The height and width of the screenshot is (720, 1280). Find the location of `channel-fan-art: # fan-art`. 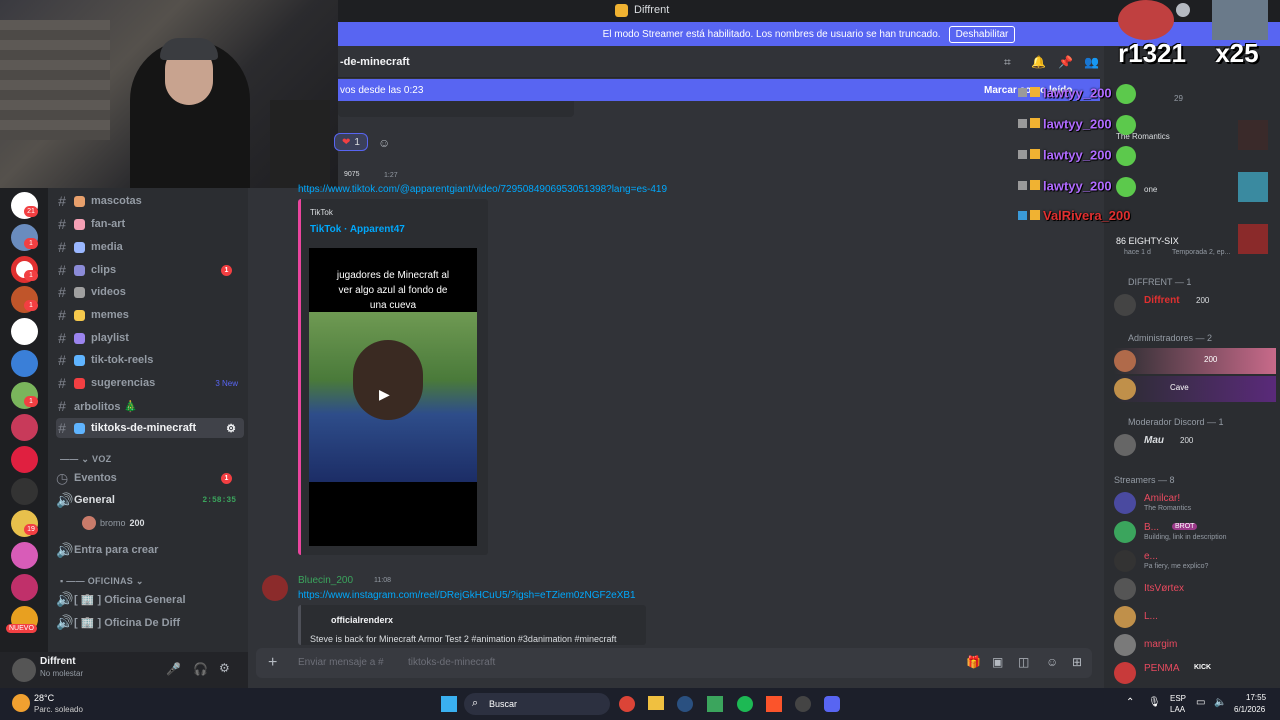

channel-fan-art: # fan-art is located at coordinates (150, 224).